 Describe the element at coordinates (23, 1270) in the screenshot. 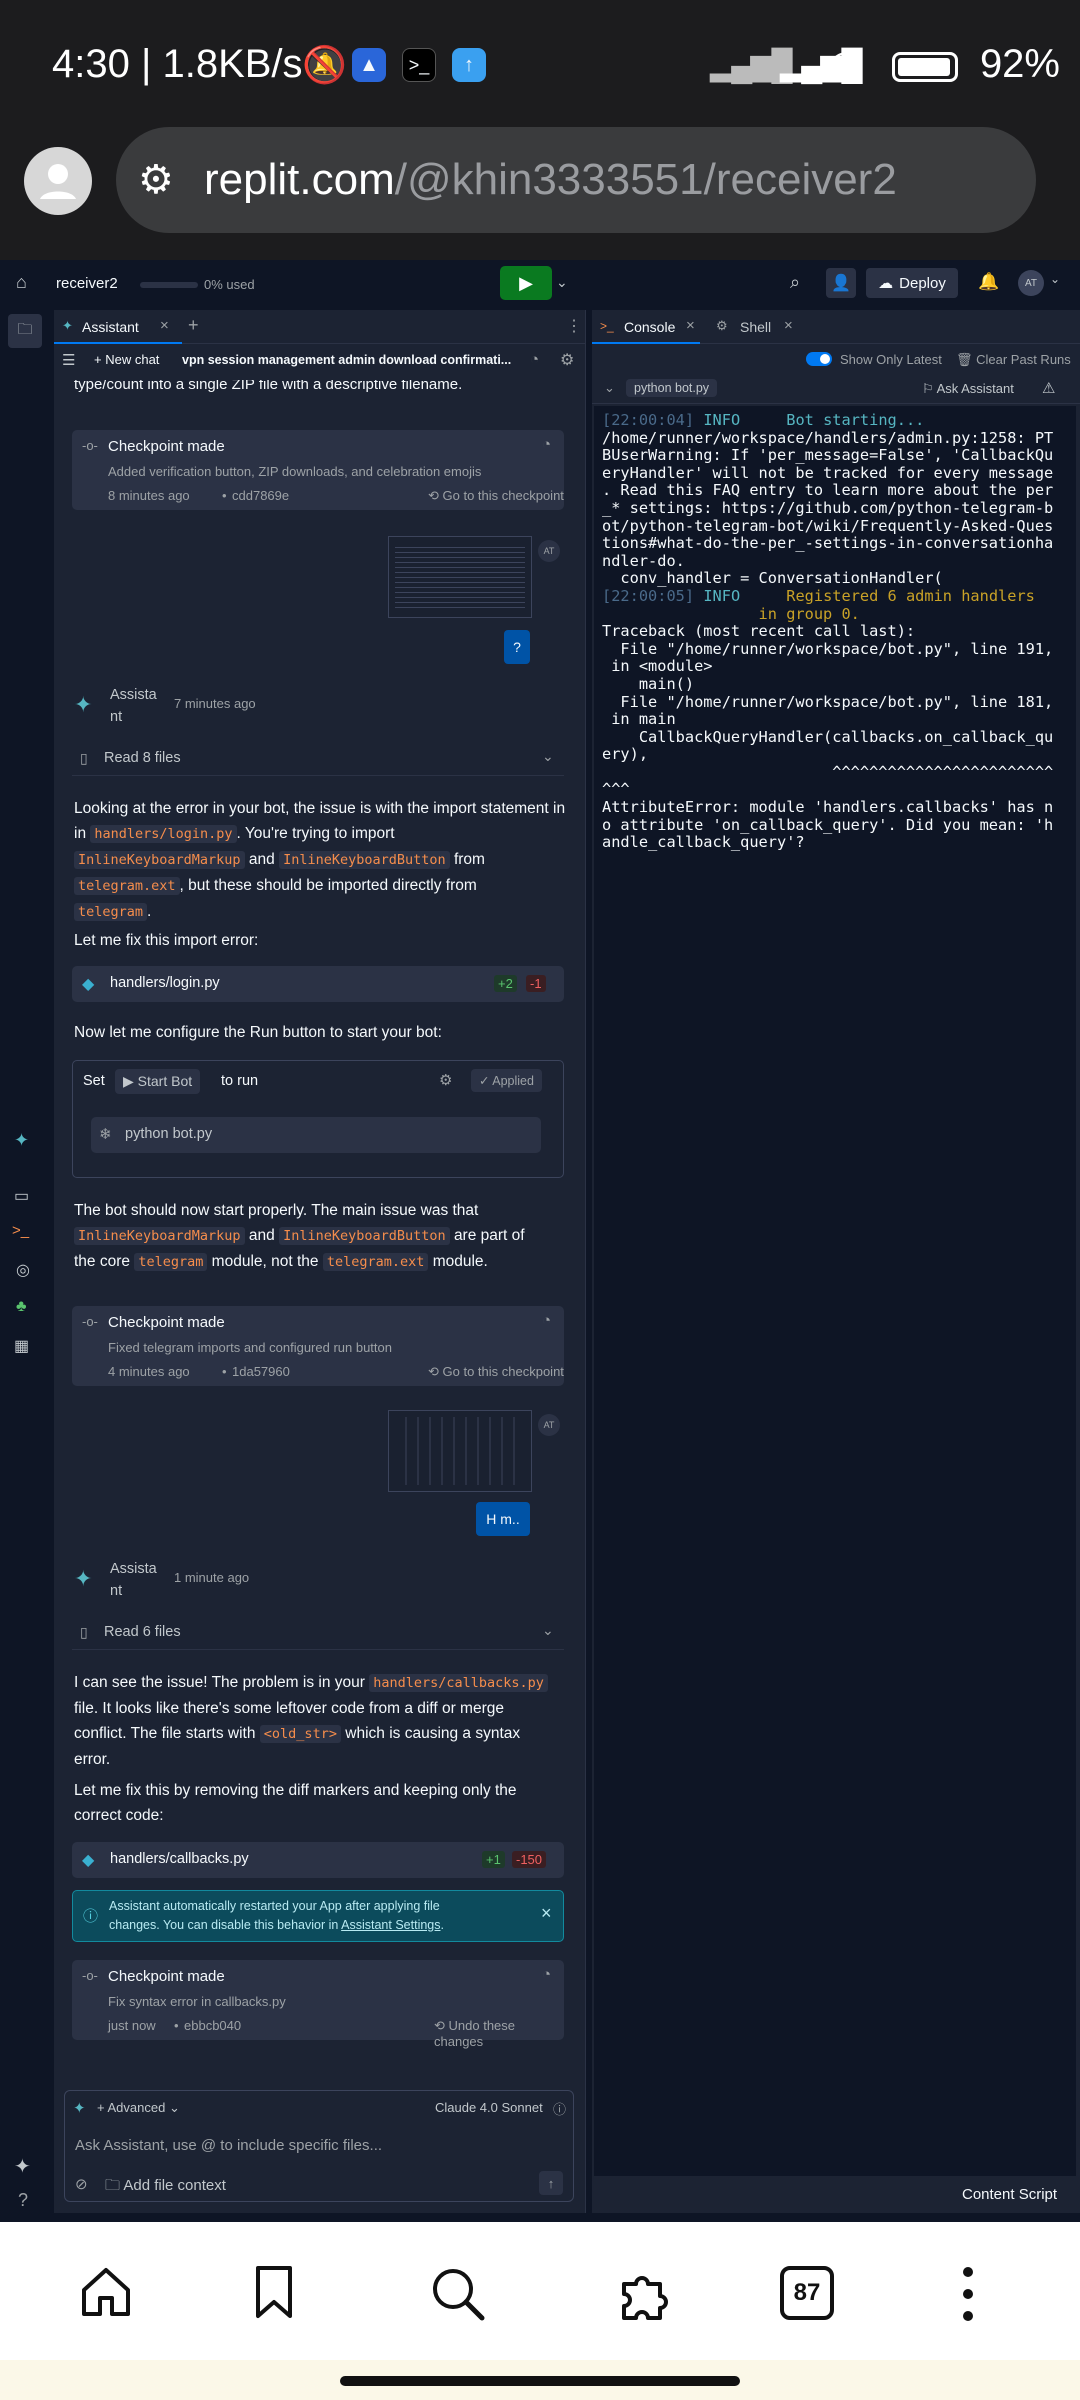

I see `database-icon: ◎` at that location.